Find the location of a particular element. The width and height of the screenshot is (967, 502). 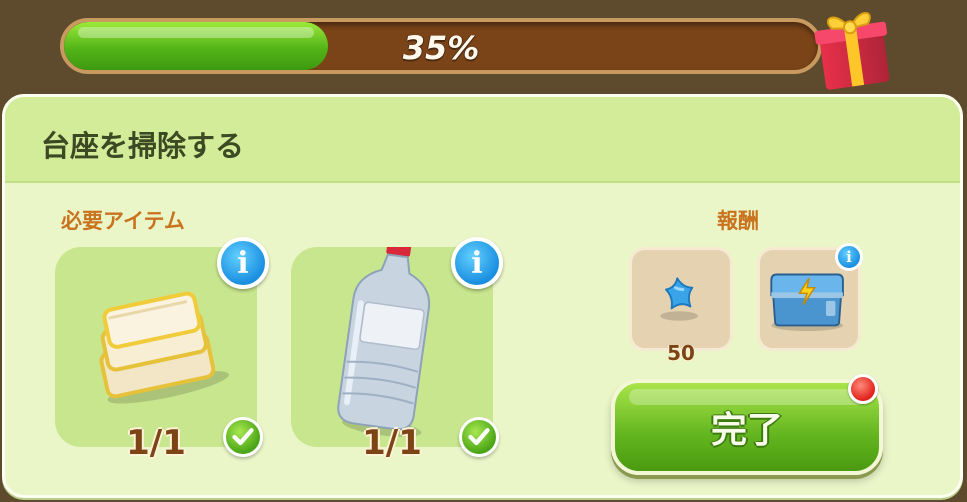

reward-label: 報酬 is located at coordinates (738, 221).